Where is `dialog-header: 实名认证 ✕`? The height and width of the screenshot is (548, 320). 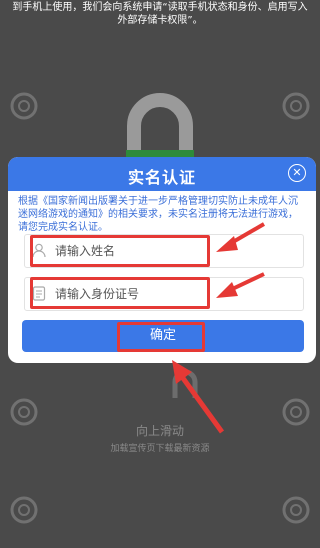 dialog-header: 实名认证 ✕ is located at coordinates (162, 174).